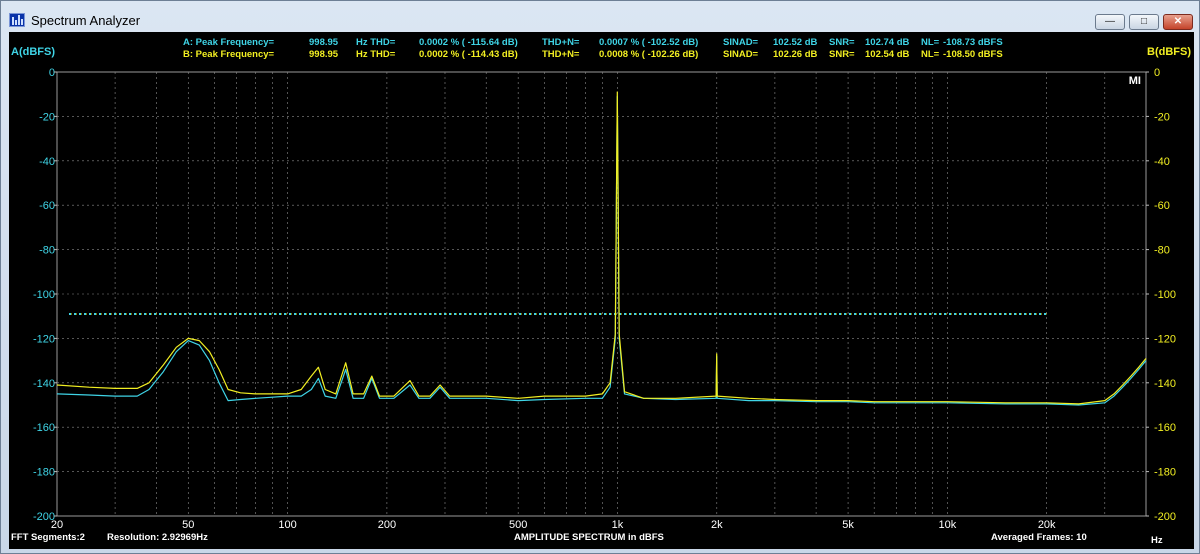 The image size is (1200, 554). I want to click on y-tick-label-right: -160, so click(1165, 428).